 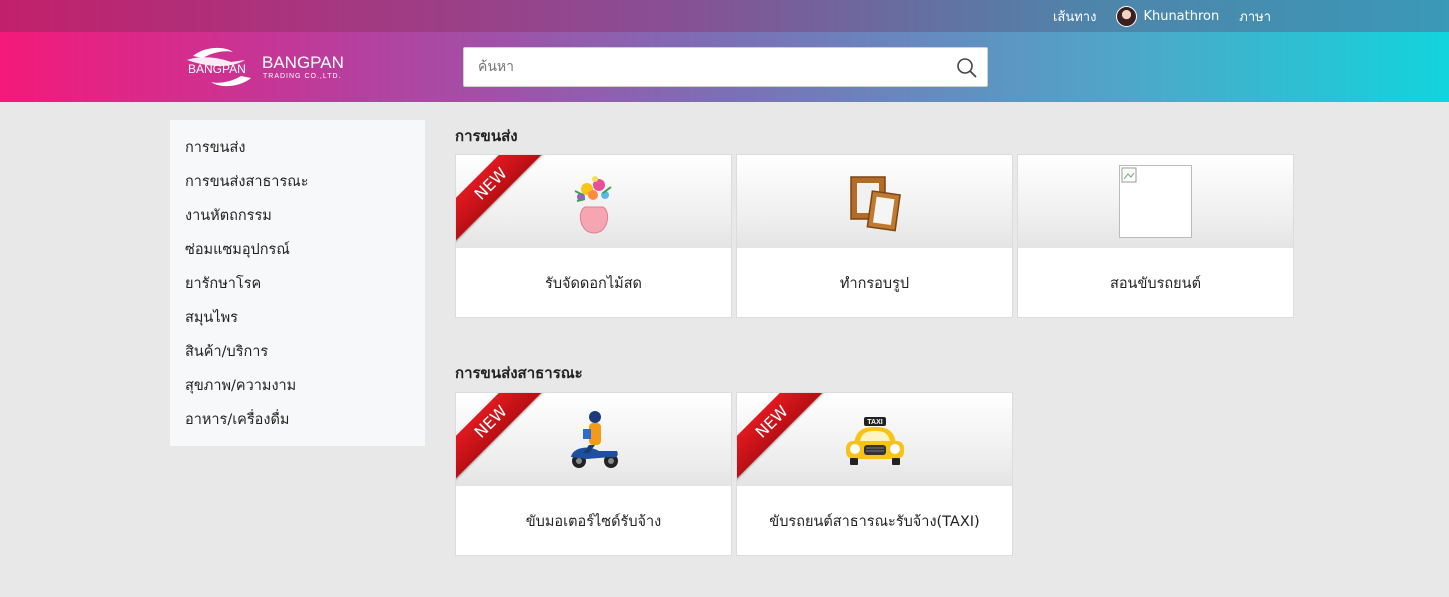 What do you see at coordinates (704, 67) in the screenshot?
I see `search-input` at bounding box center [704, 67].